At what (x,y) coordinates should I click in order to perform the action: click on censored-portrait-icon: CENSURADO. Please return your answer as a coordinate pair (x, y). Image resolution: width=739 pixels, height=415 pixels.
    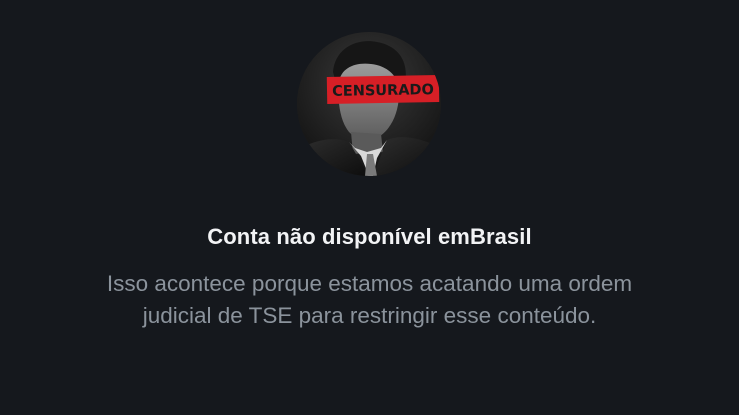
    Looking at the image, I should click on (369, 104).